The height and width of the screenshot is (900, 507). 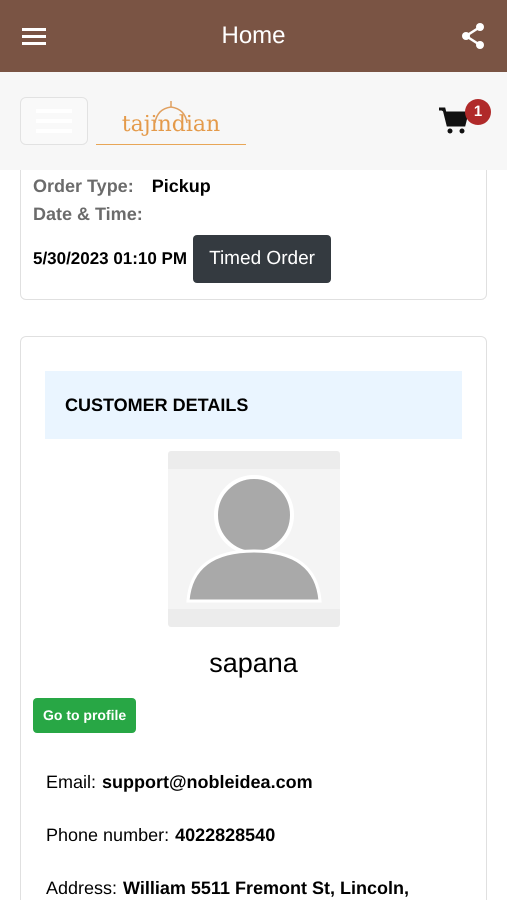 What do you see at coordinates (71, 782) in the screenshot?
I see `field-label: Email:` at bounding box center [71, 782].